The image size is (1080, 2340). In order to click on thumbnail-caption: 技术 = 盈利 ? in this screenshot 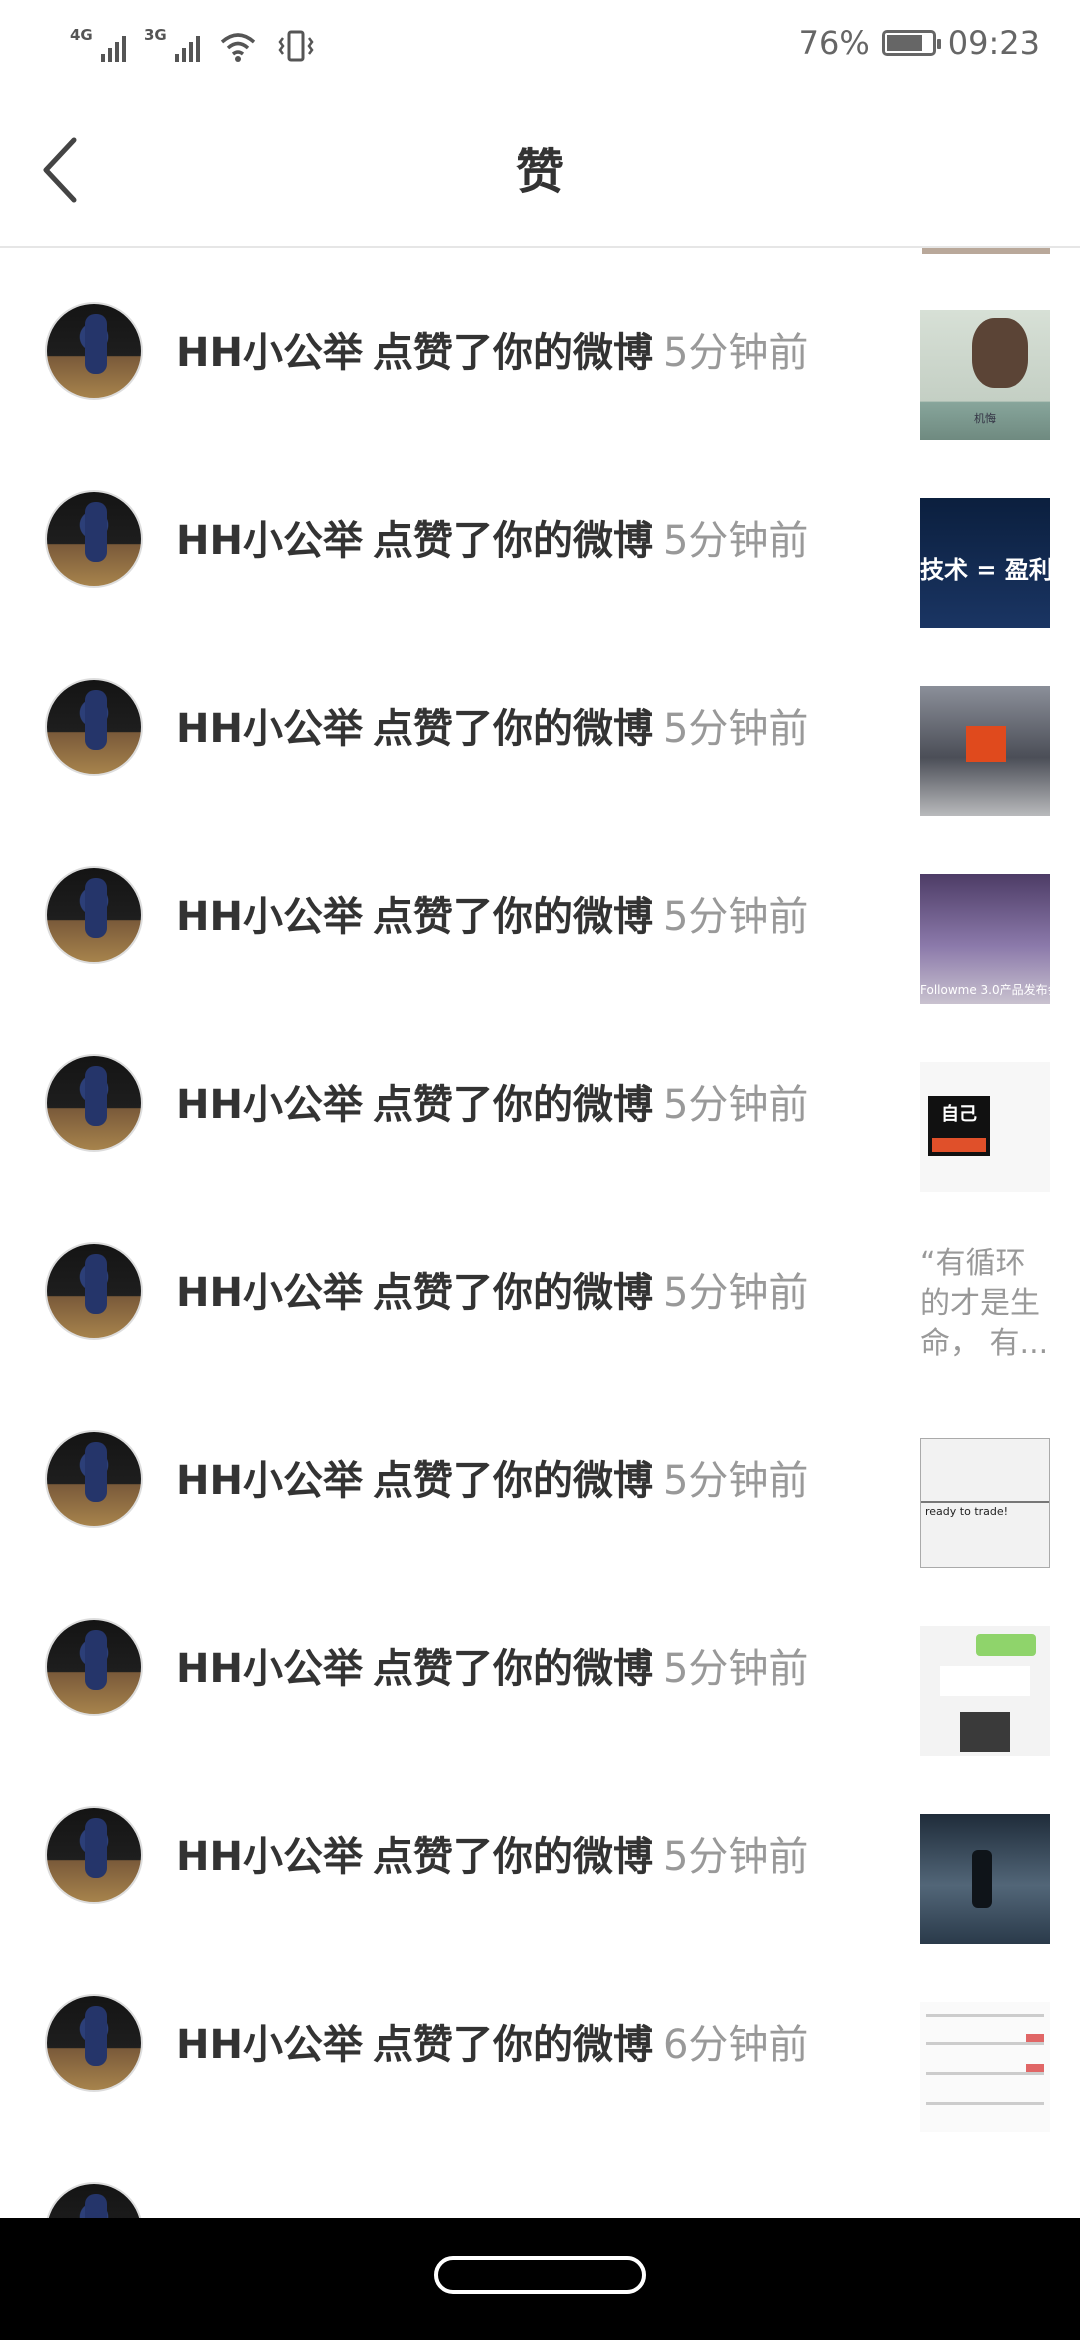, I will do `click(985, 570)`.